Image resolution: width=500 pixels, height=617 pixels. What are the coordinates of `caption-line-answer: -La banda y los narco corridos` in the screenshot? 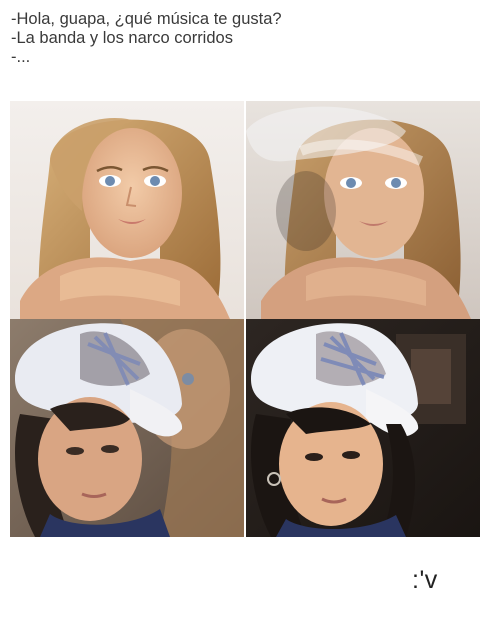 It's located at (122, 38).